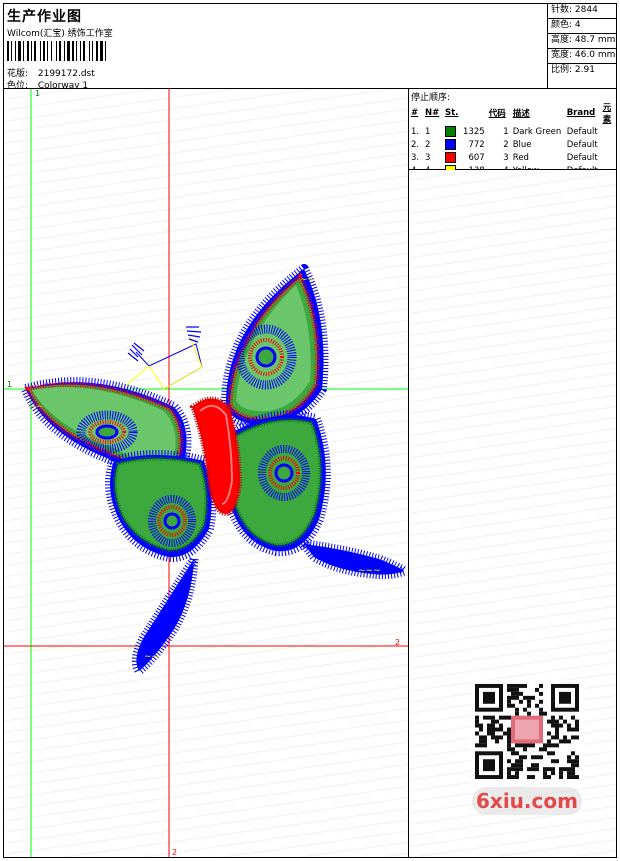 This screenshot has height=861, width=620. What do you see at coordinates (452, 113) in the screenshot?
I see `col-st: St.` at bounding box center [452, 113].